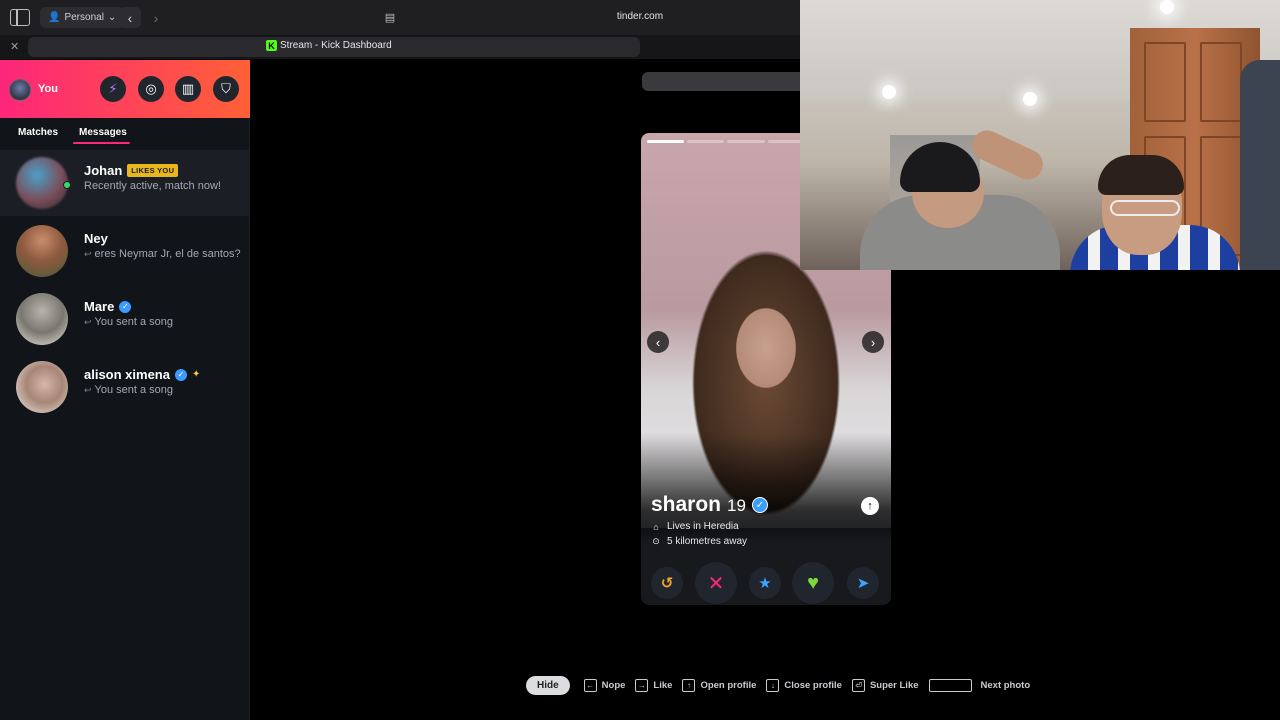 This screenshot has height=720, width=1280. I want to click on address-bar: tinder.com, so click(640, 16).